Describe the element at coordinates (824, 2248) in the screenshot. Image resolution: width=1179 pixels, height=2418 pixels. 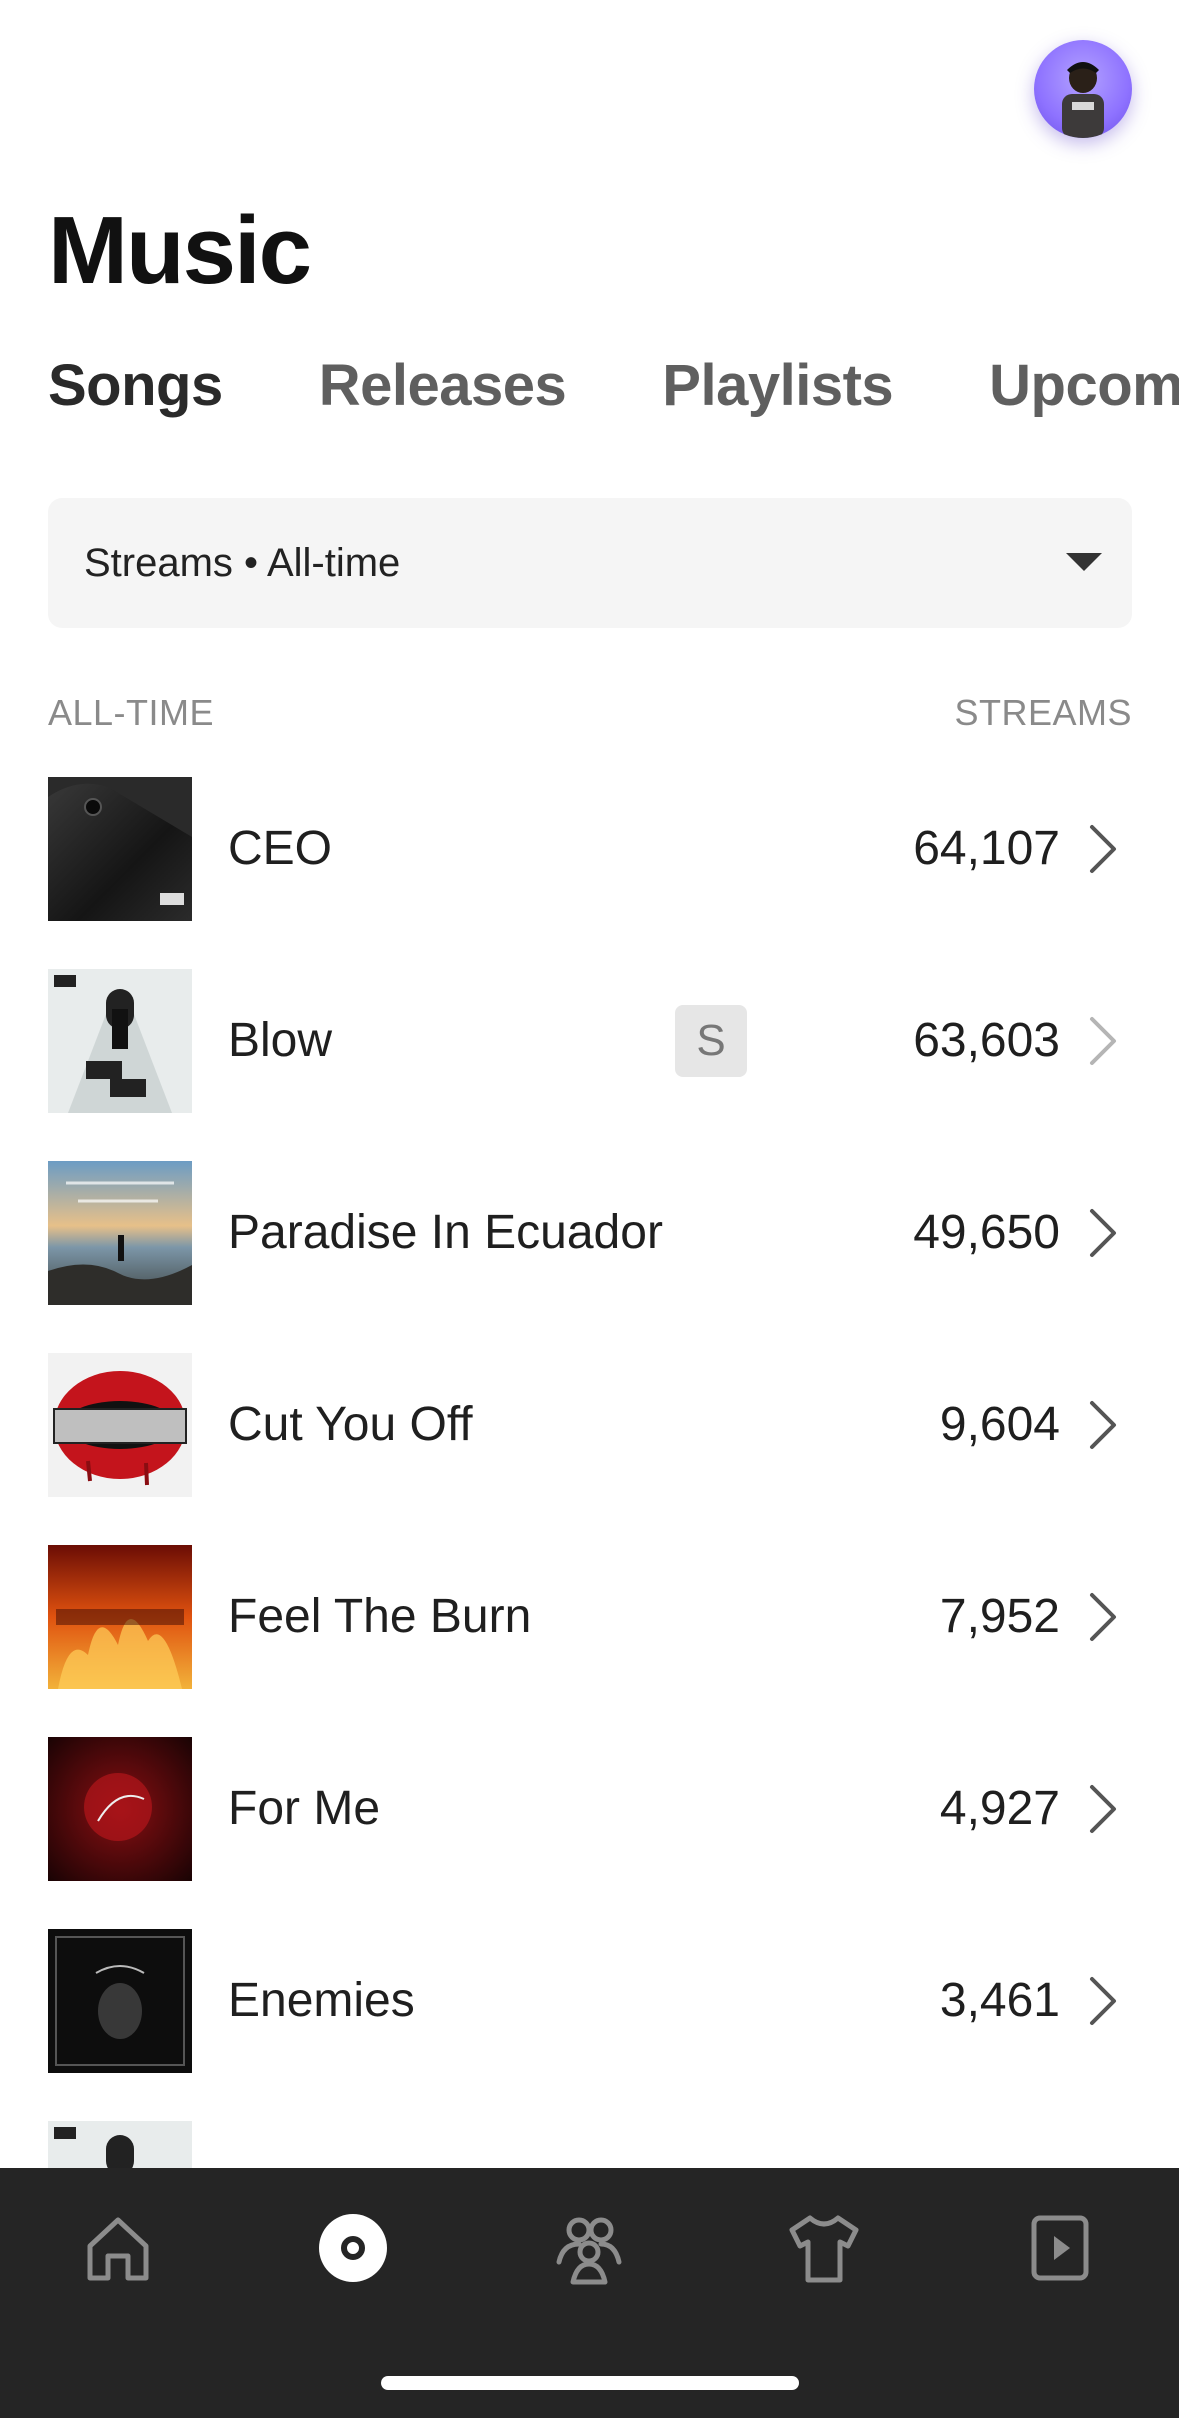
I see `merch-shirt-icon` at that location.